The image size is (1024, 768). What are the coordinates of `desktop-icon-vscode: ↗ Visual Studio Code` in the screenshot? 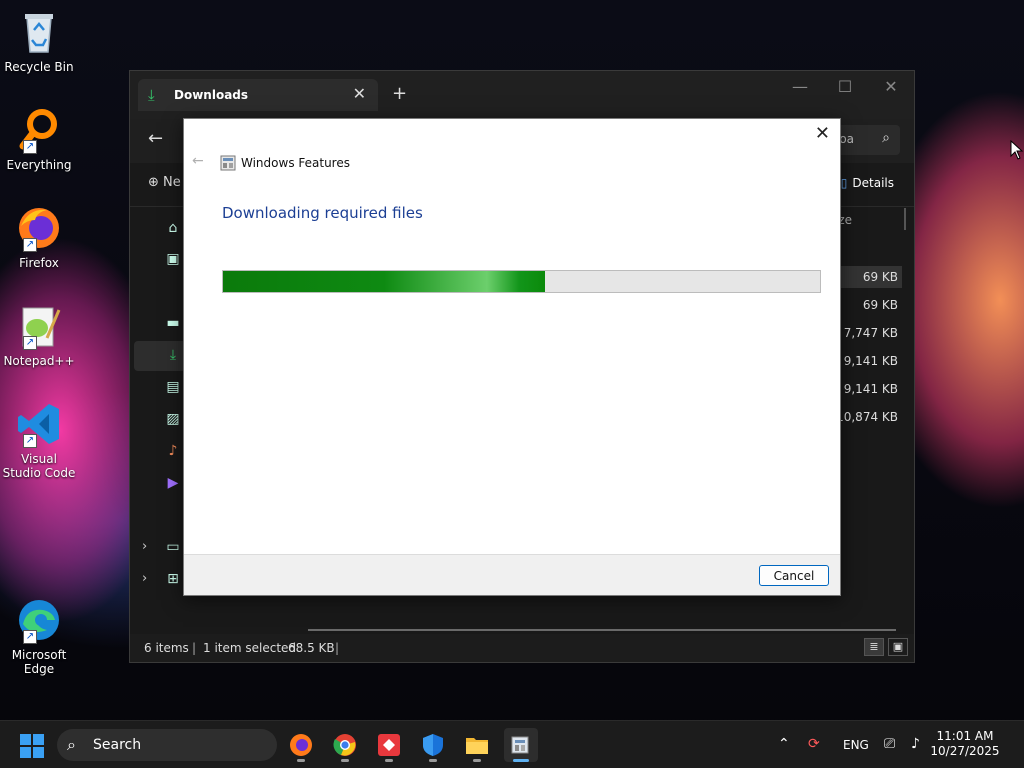 It's located at (39, 440).